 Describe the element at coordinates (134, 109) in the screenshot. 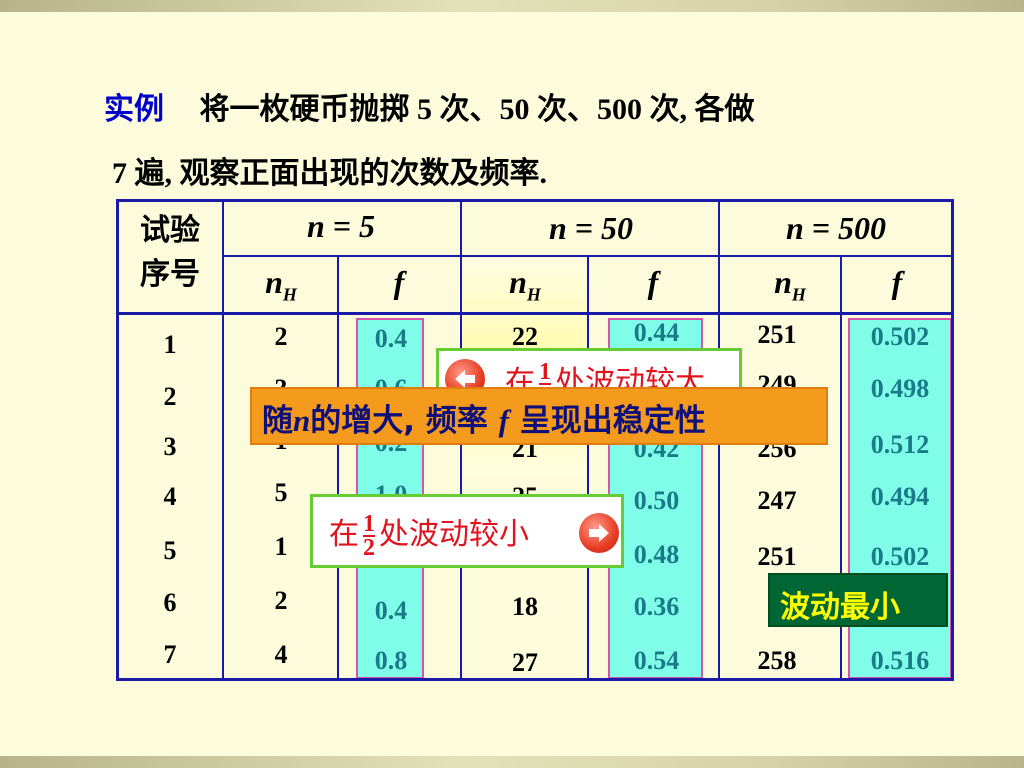

I see `example-label: 实例` at that location.